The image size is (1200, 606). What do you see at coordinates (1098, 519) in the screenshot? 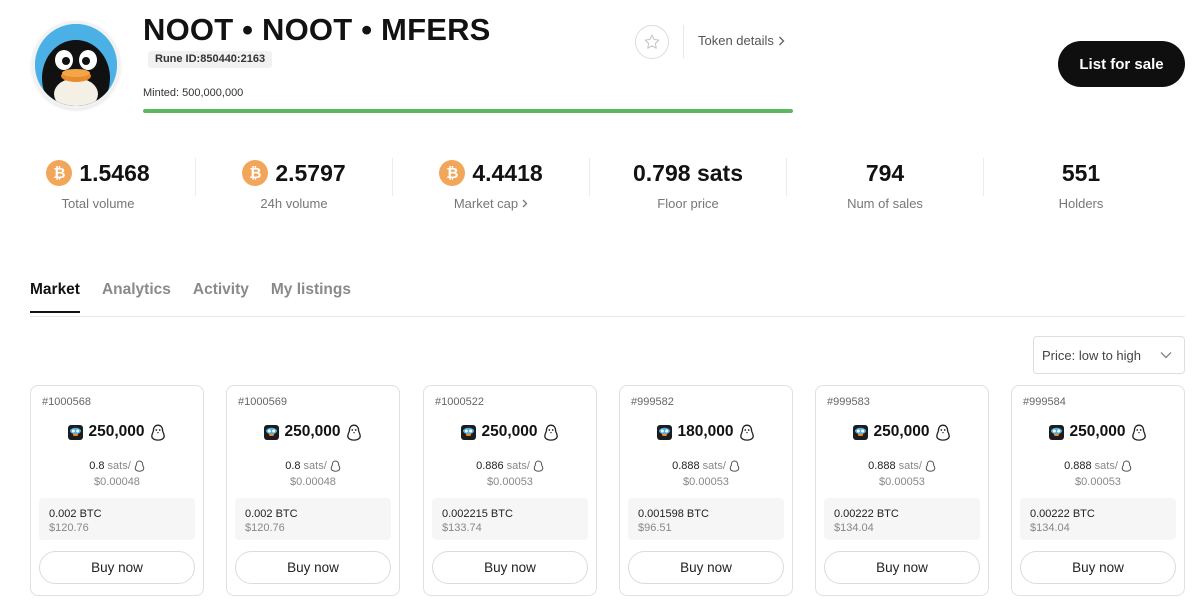
I see `total-price-box: 0.00222 BTC $134.04` at bounding box center [1098, 519].